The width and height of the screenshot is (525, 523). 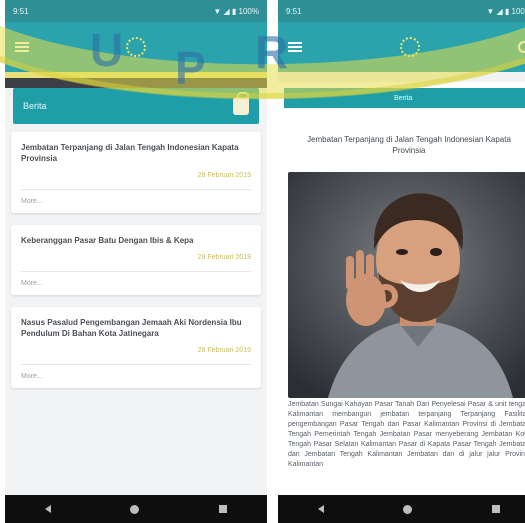 What do you see at coordinates (136, 83) in the screenshot?
I see `dark-strip` at bounding box center [136, 83].